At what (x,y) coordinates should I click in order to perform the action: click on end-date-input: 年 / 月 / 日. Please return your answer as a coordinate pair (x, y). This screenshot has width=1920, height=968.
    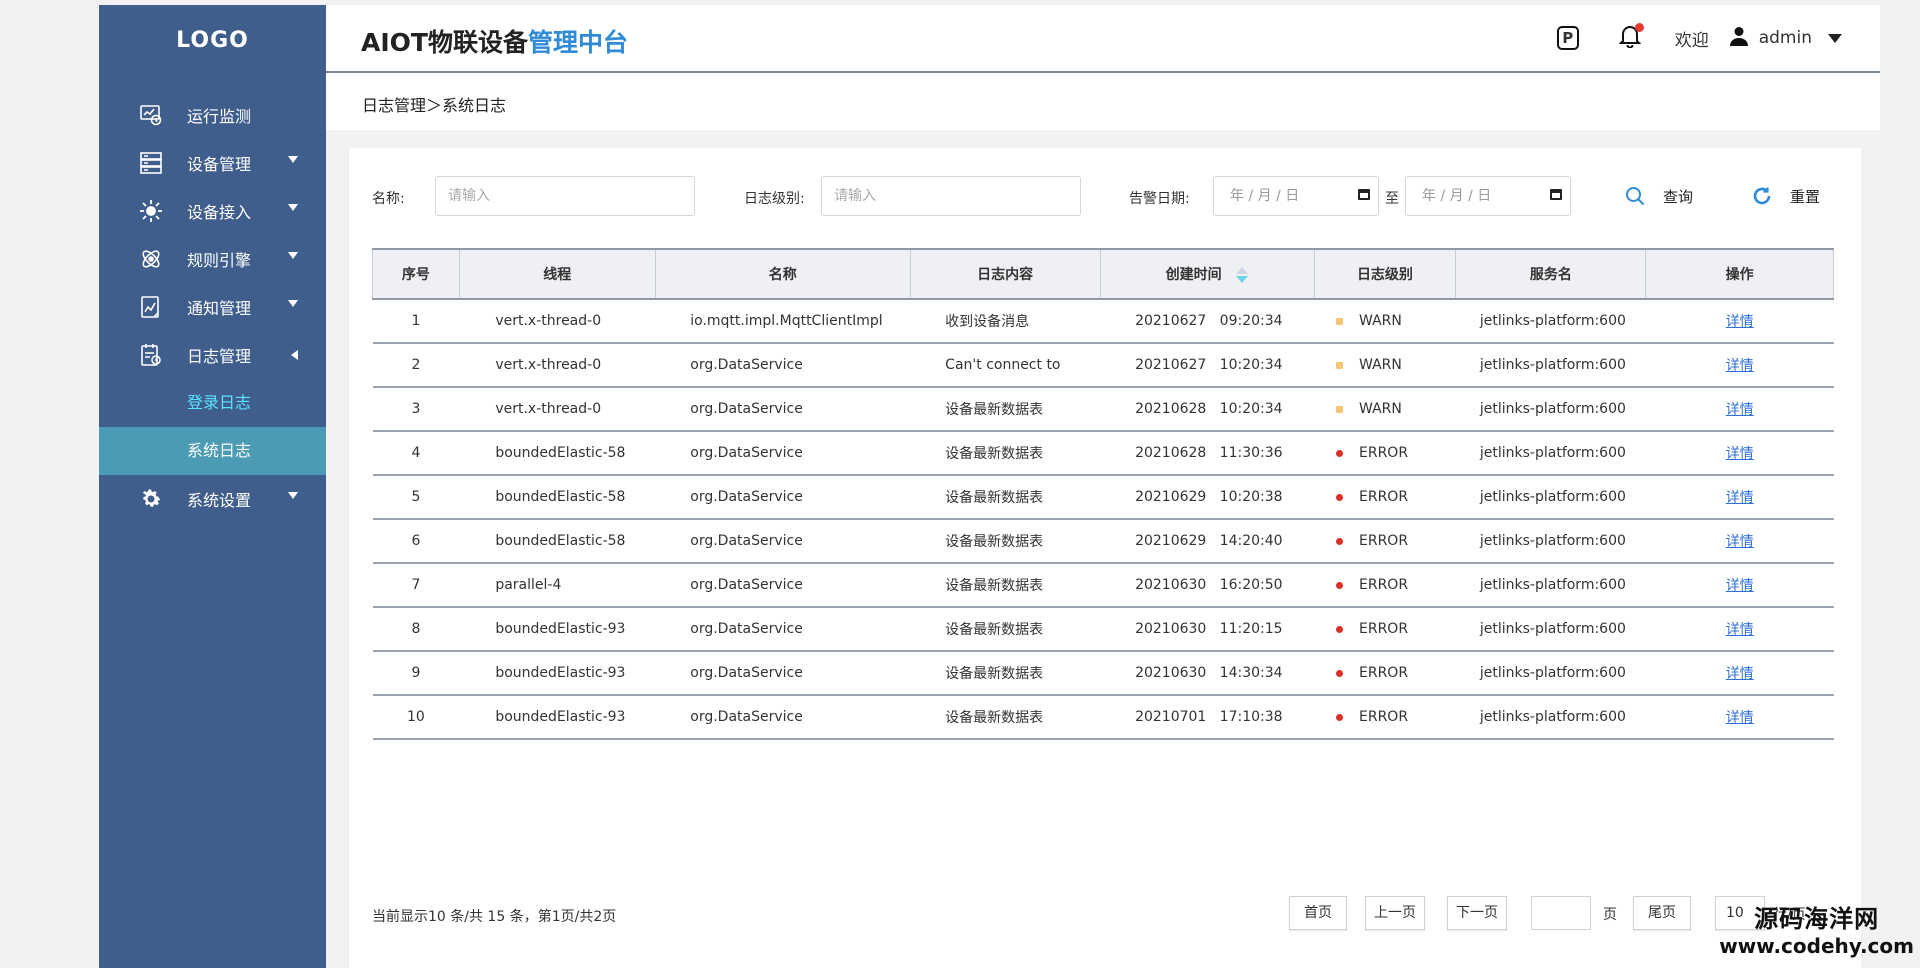
    Looking at the image, I should click on (1488, 196).